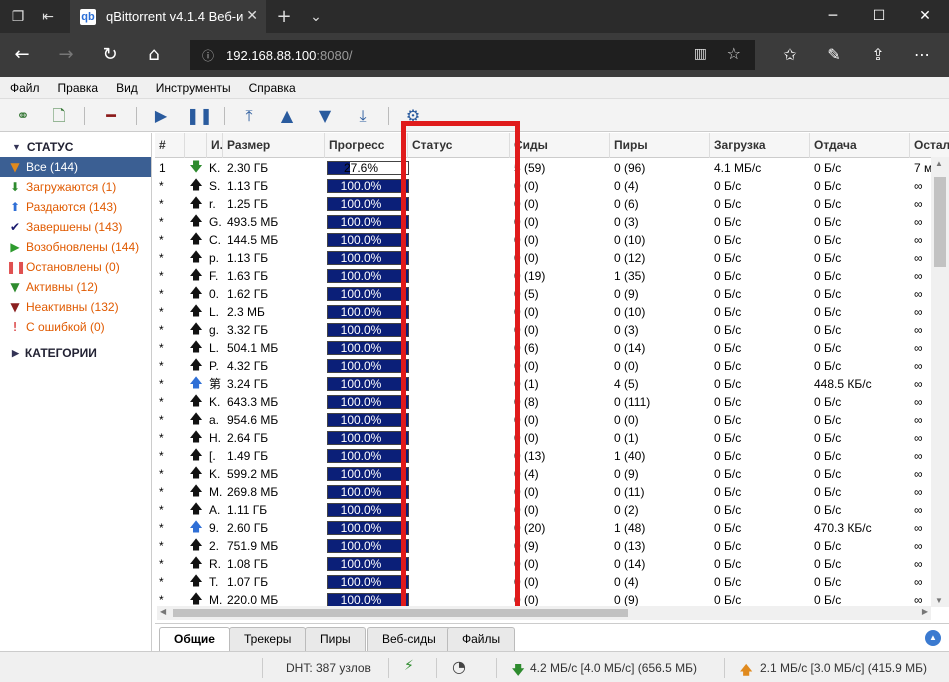  I want to click on scroll-up-icon: ▲, so click(939, 163).